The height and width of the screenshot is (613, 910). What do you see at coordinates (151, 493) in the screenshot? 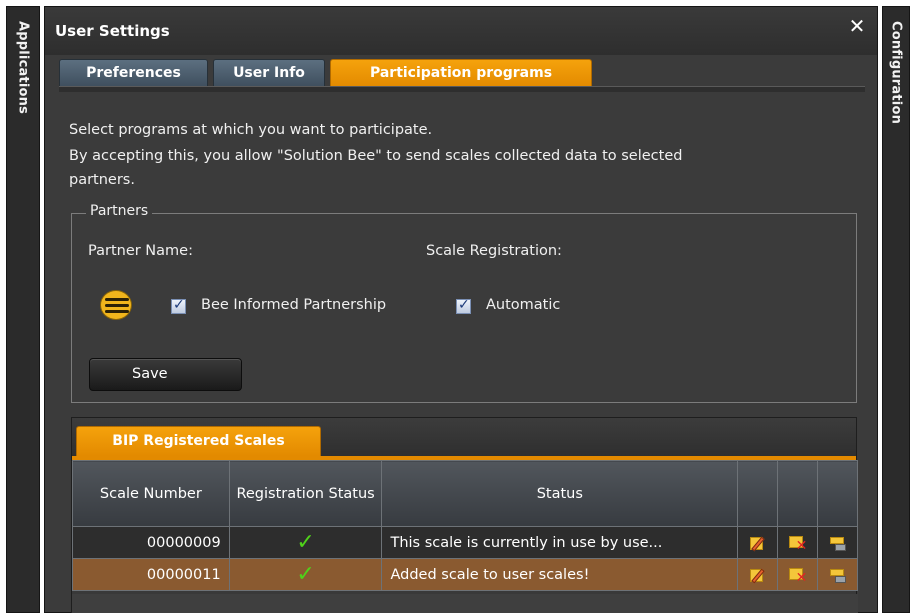
I see `column-header-scale-number: Scale Number` at bounding box center [151, 493].